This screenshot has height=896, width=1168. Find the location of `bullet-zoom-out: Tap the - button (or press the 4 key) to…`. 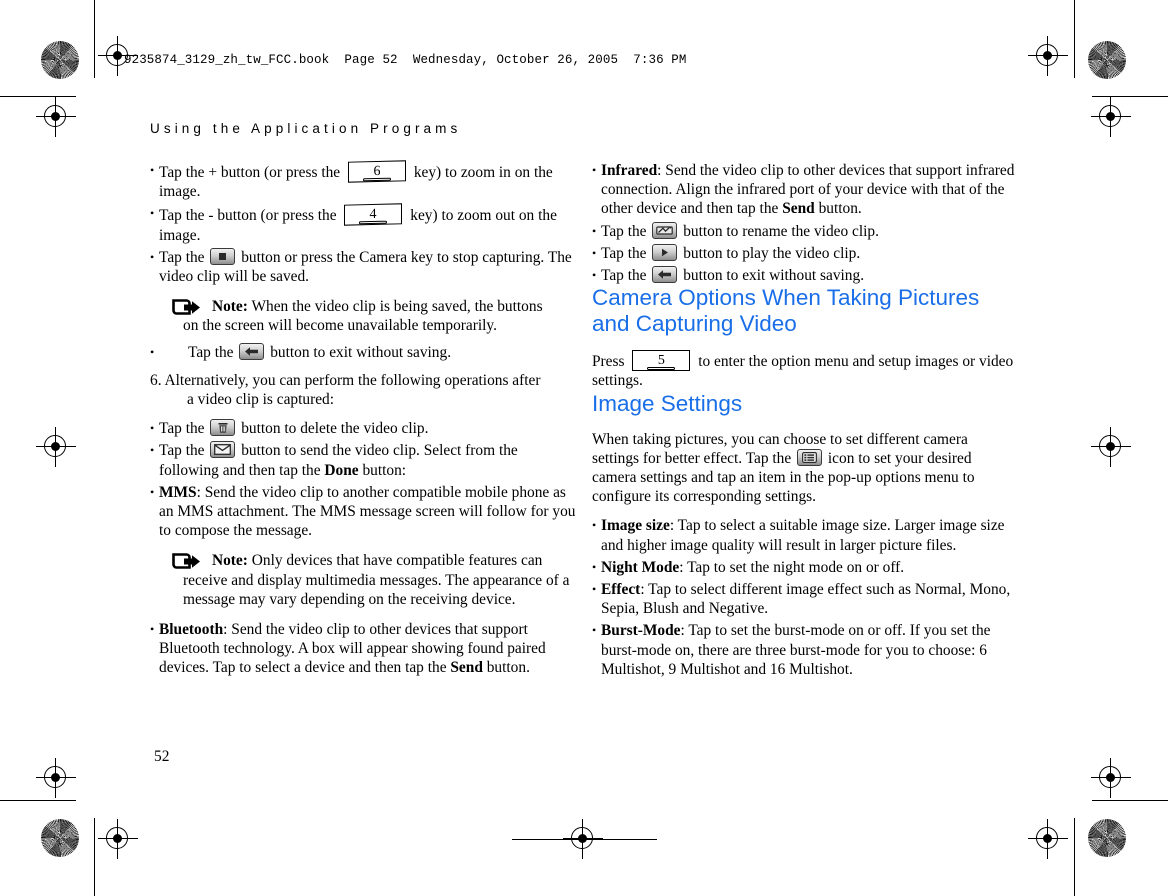

bullet-zoom-out: Tap the - button (or press the 4 key) to… is located at coordinates (363, 223).